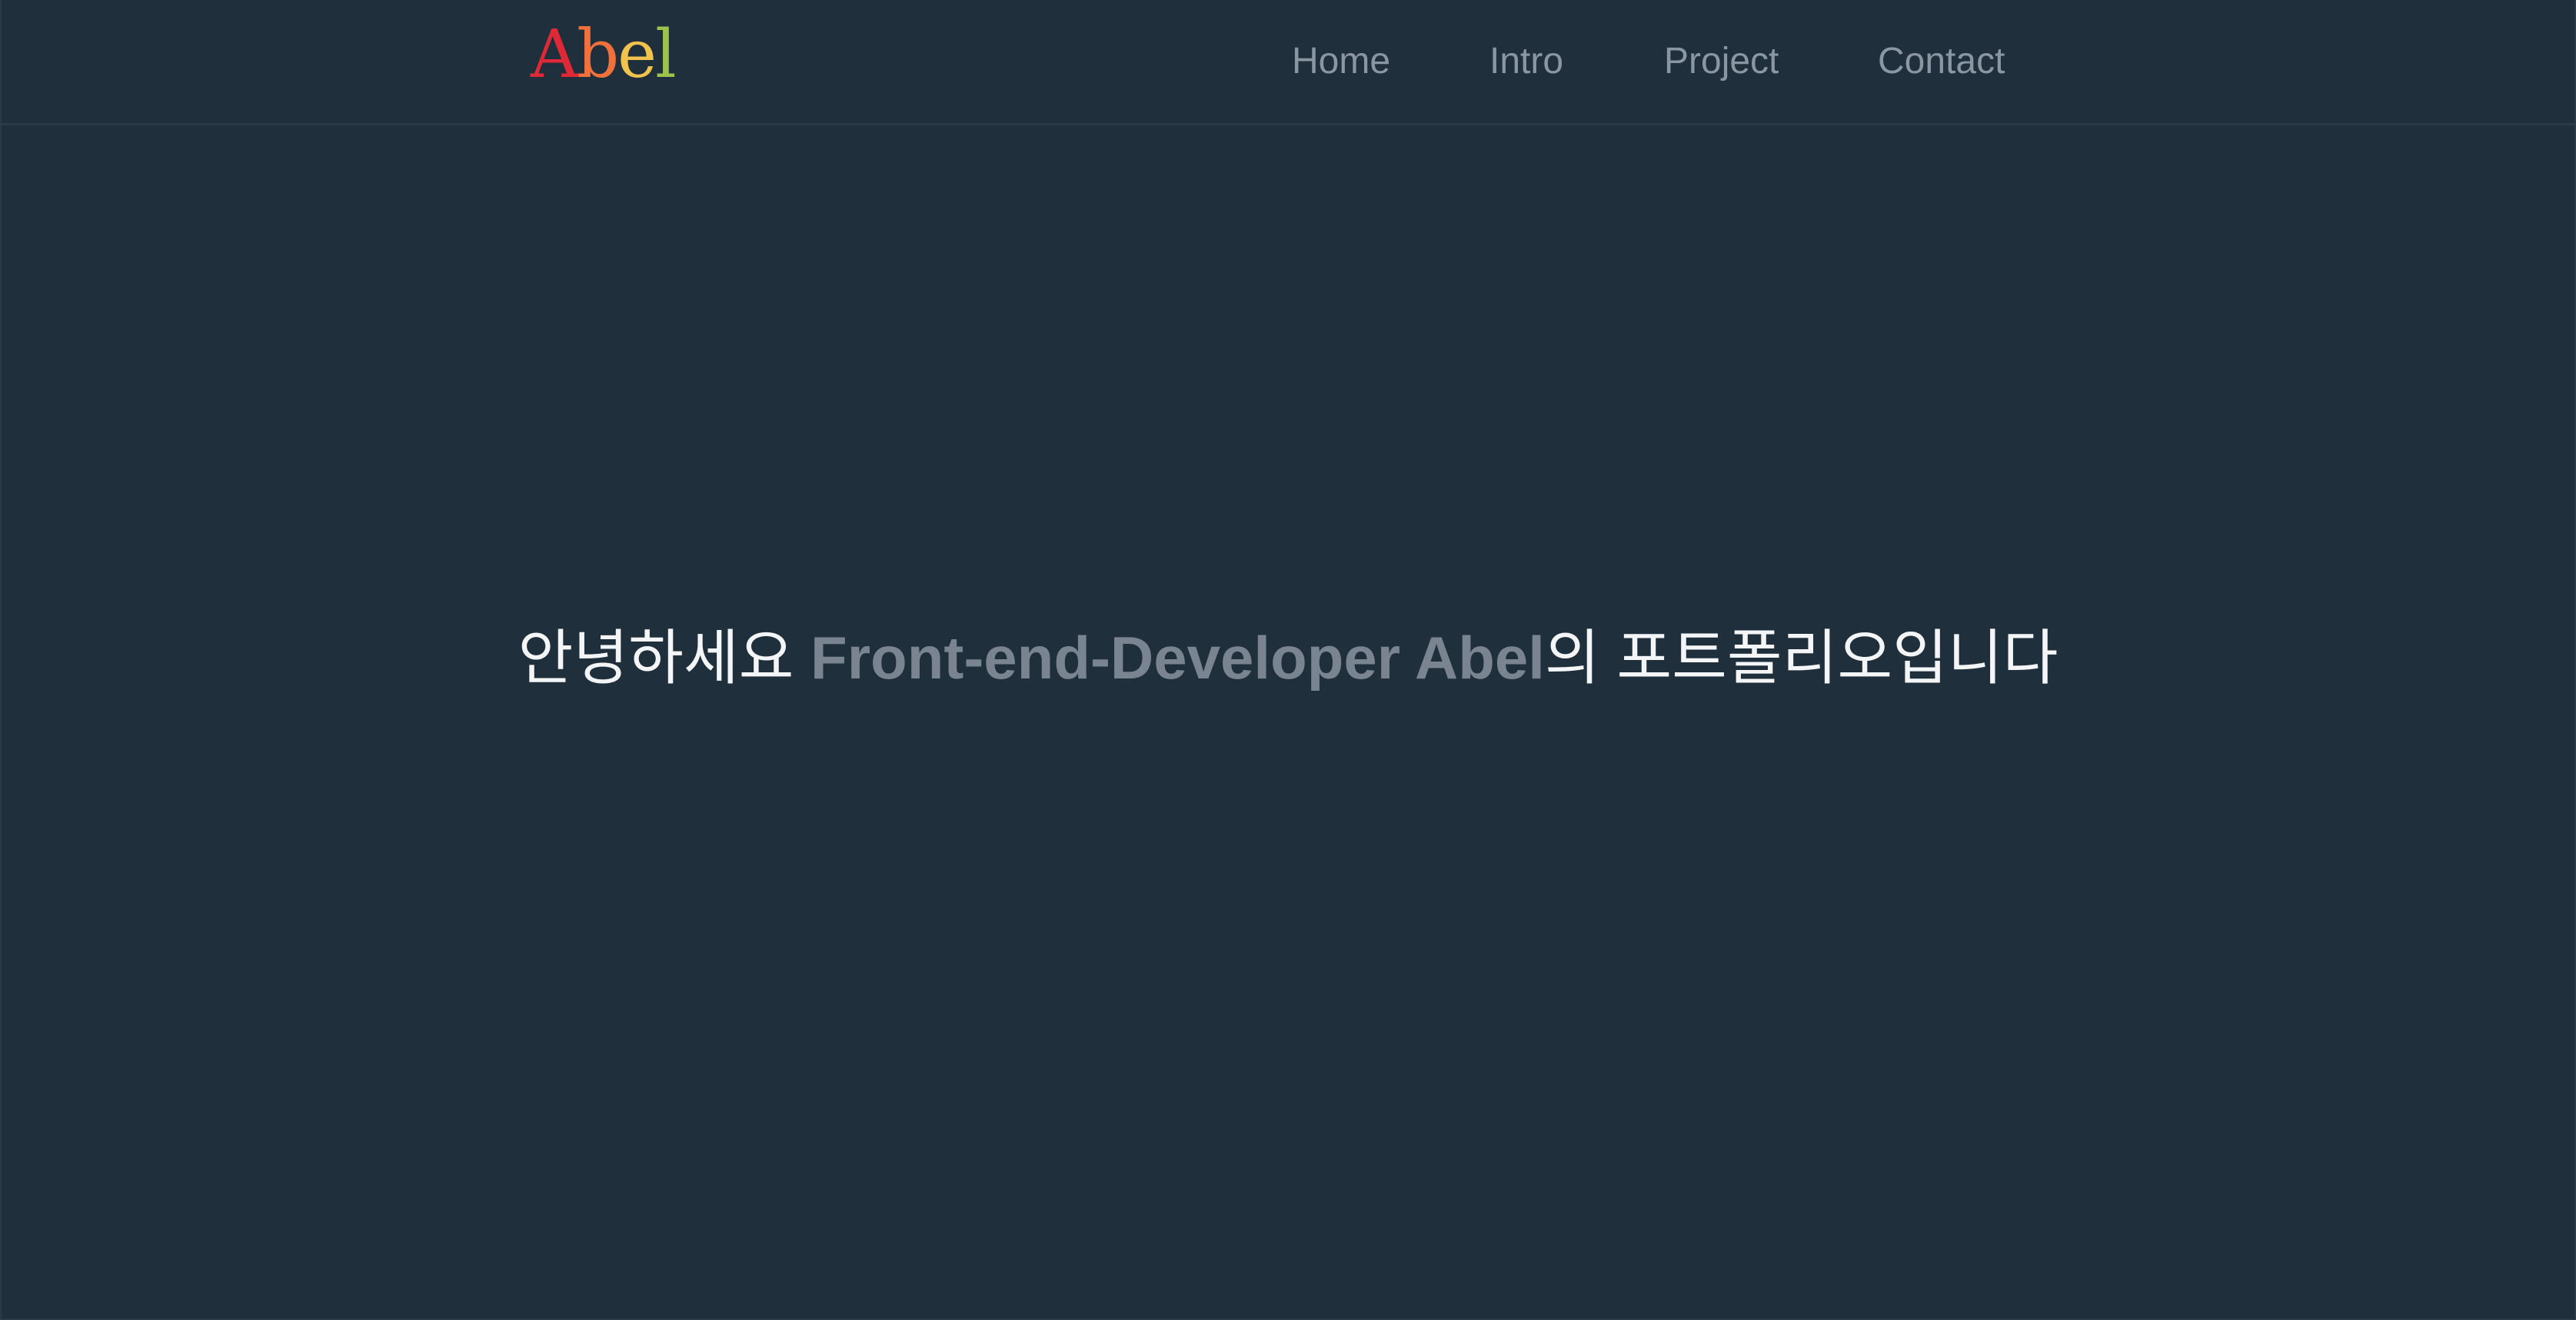 This screenshot has width=2576, height=1320. I want to click on hero-greeting: 안녕하세요, so click(664, 658).